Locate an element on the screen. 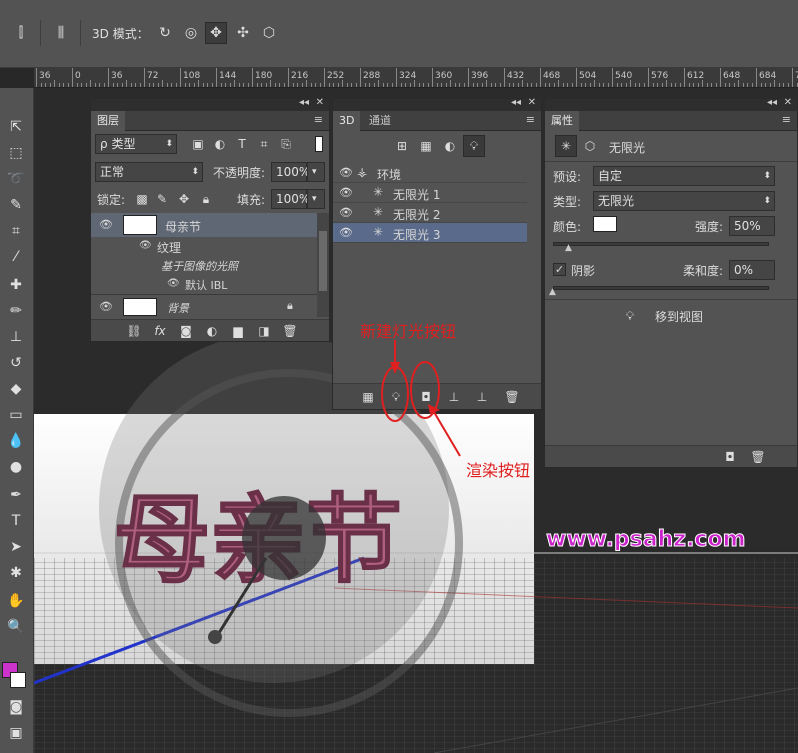 This screenshot has height=753, width=798. pen-tool-icon: ✒ is located at coordinates (16, 495).